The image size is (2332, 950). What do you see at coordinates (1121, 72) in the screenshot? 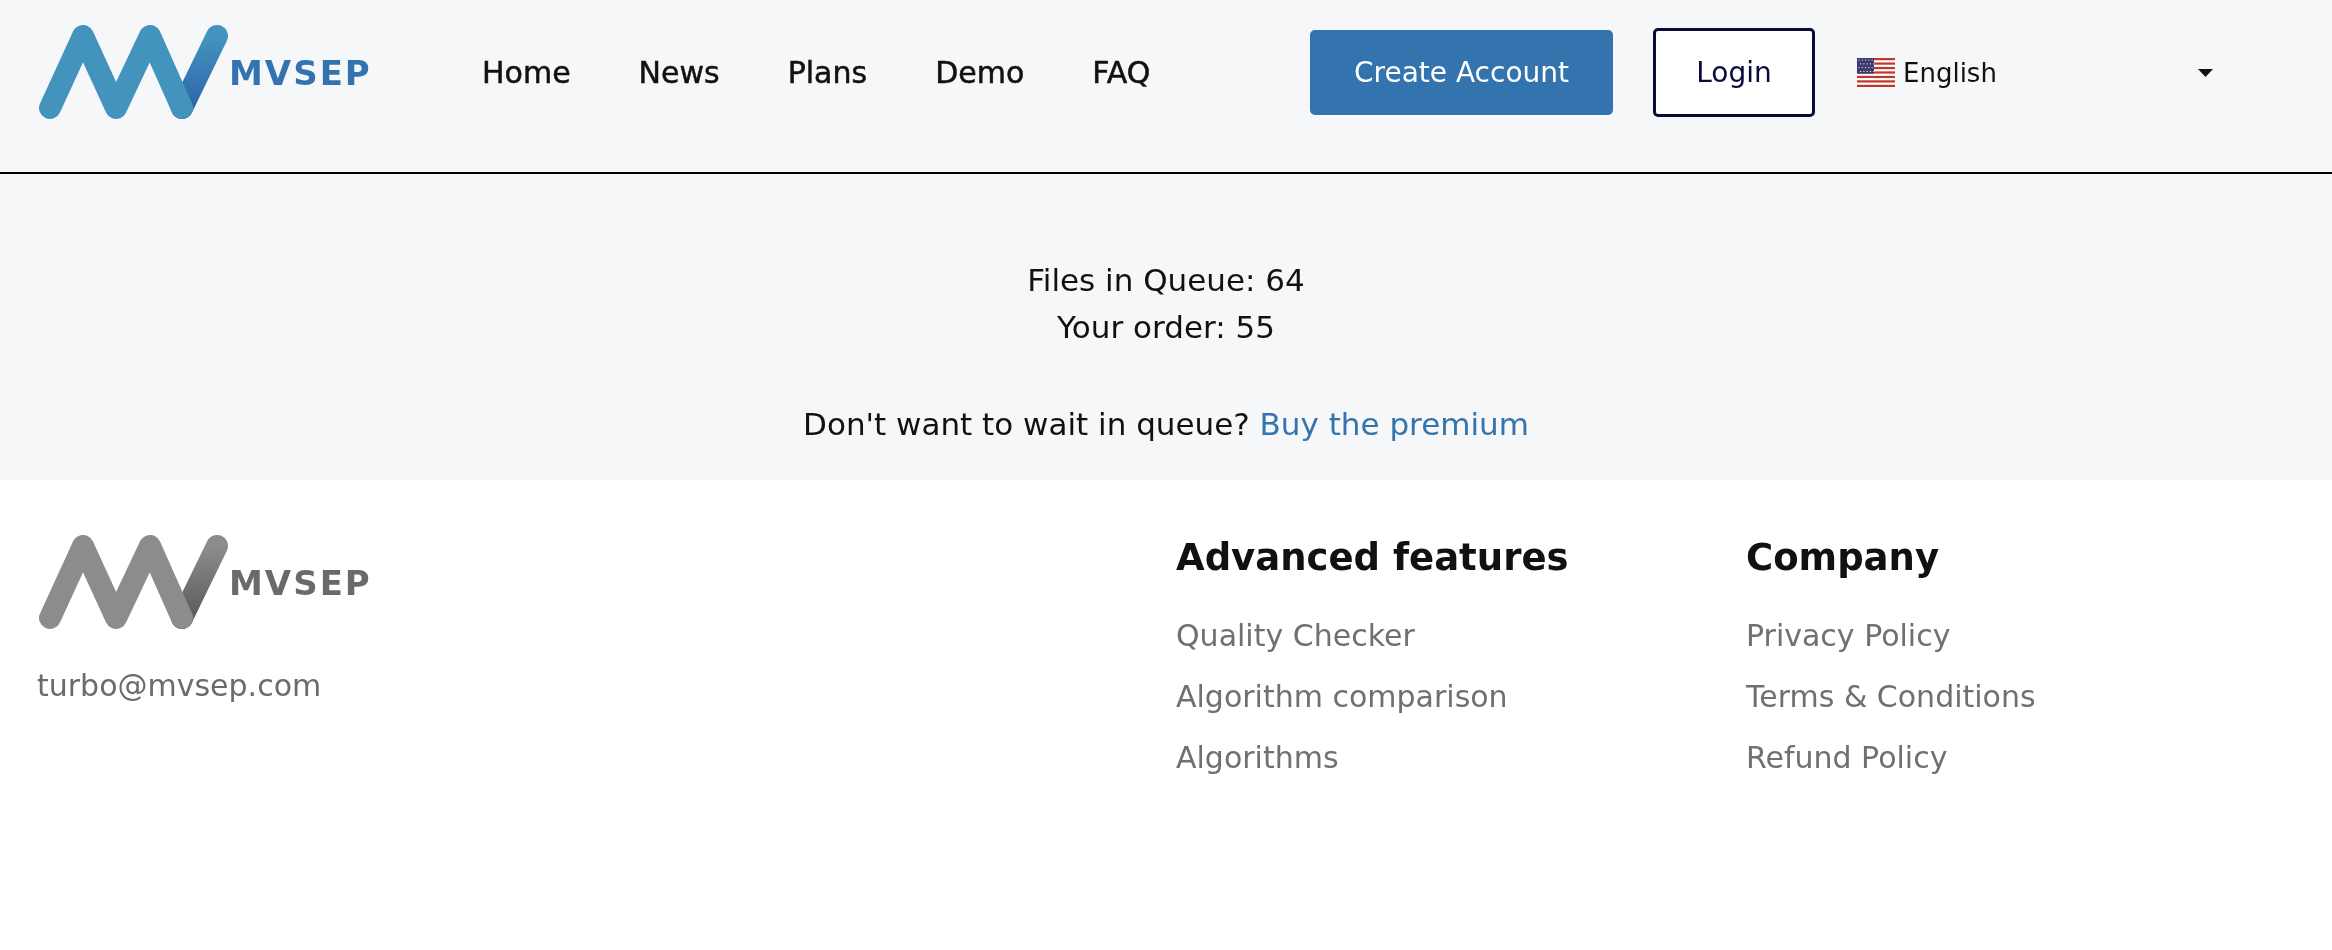
I see `nav-link: FAQ` at bounding box center [1121, 72].